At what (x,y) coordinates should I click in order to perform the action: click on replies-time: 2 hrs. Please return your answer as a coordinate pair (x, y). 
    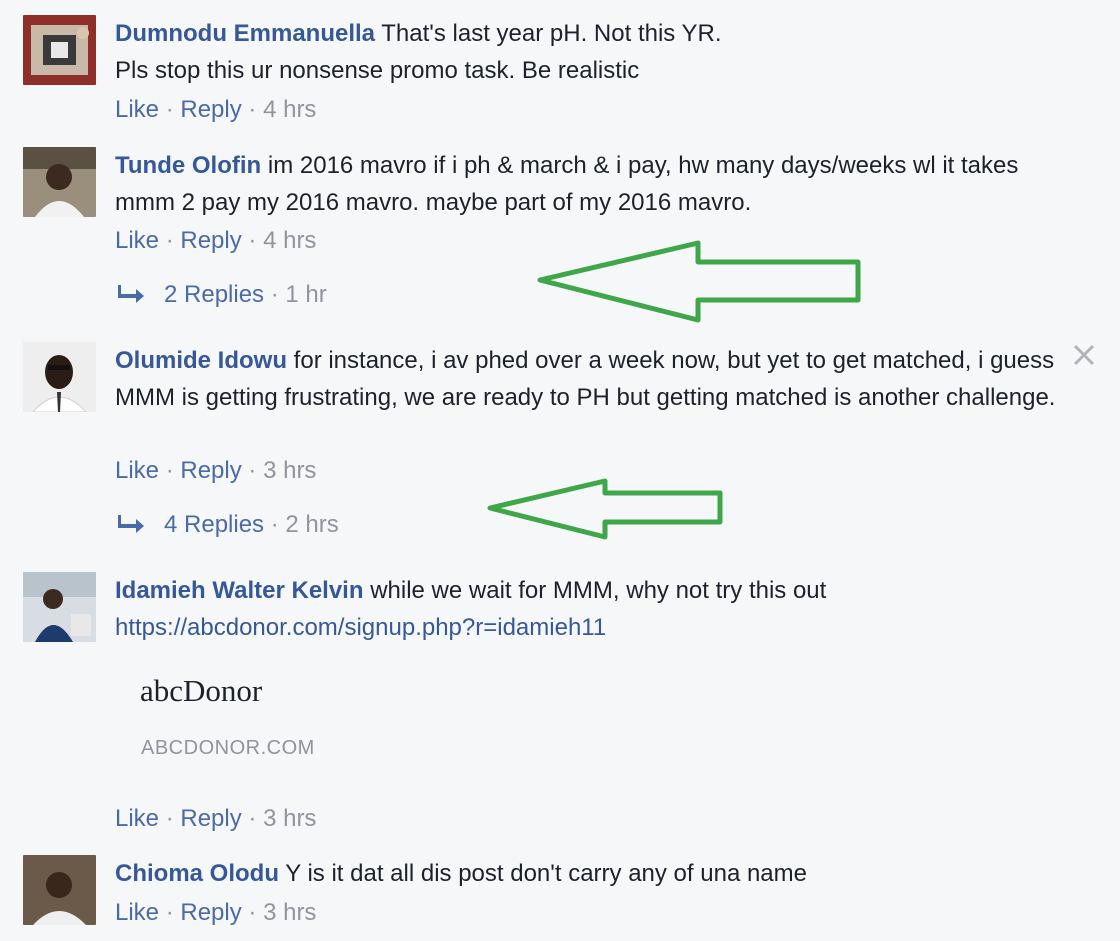
    Looking at the image, I should click on (312, 524).